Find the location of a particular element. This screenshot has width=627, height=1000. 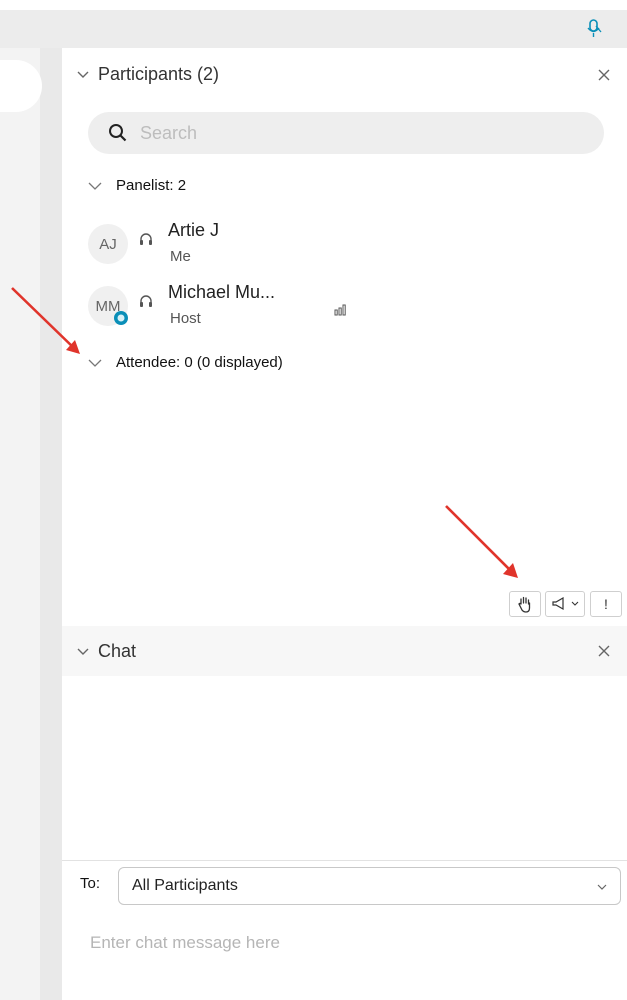

megaphone-icon is located at coordinates (558, 604).